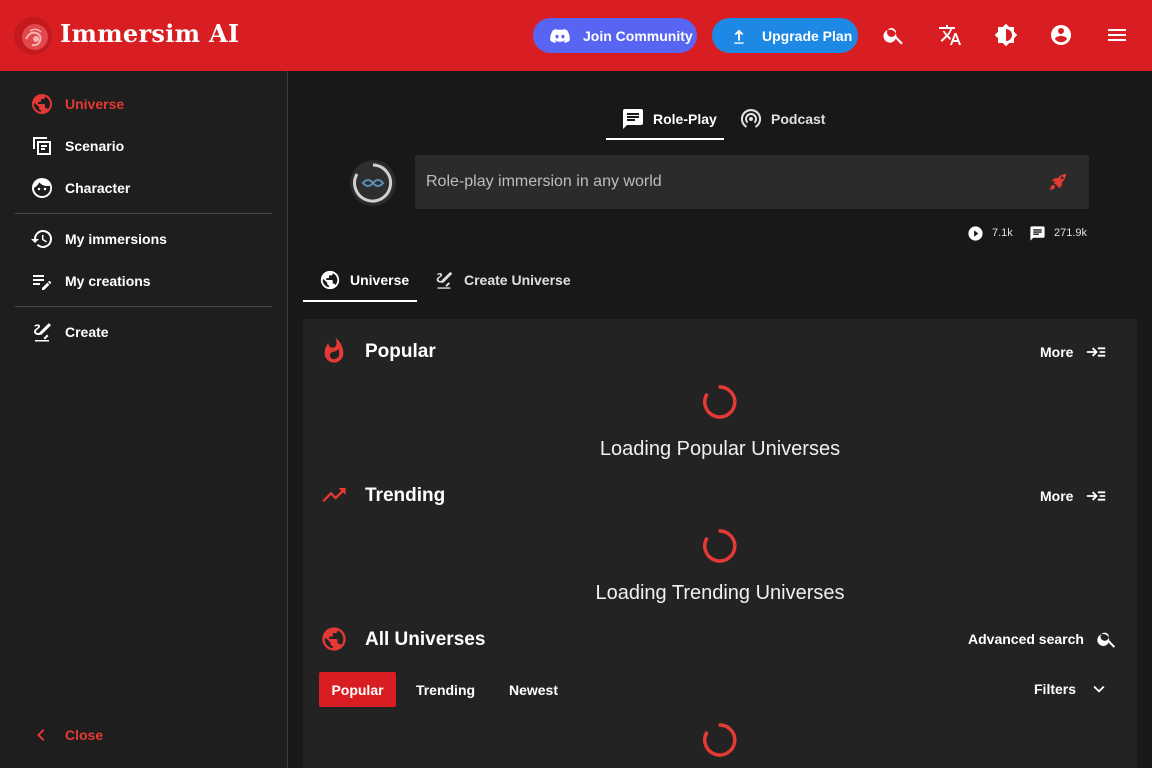 Image resolution: width=1152 pixels, height=768 pixels. I want to click on popular-loading-text: Loading Popular Universes, so click(720, 449).